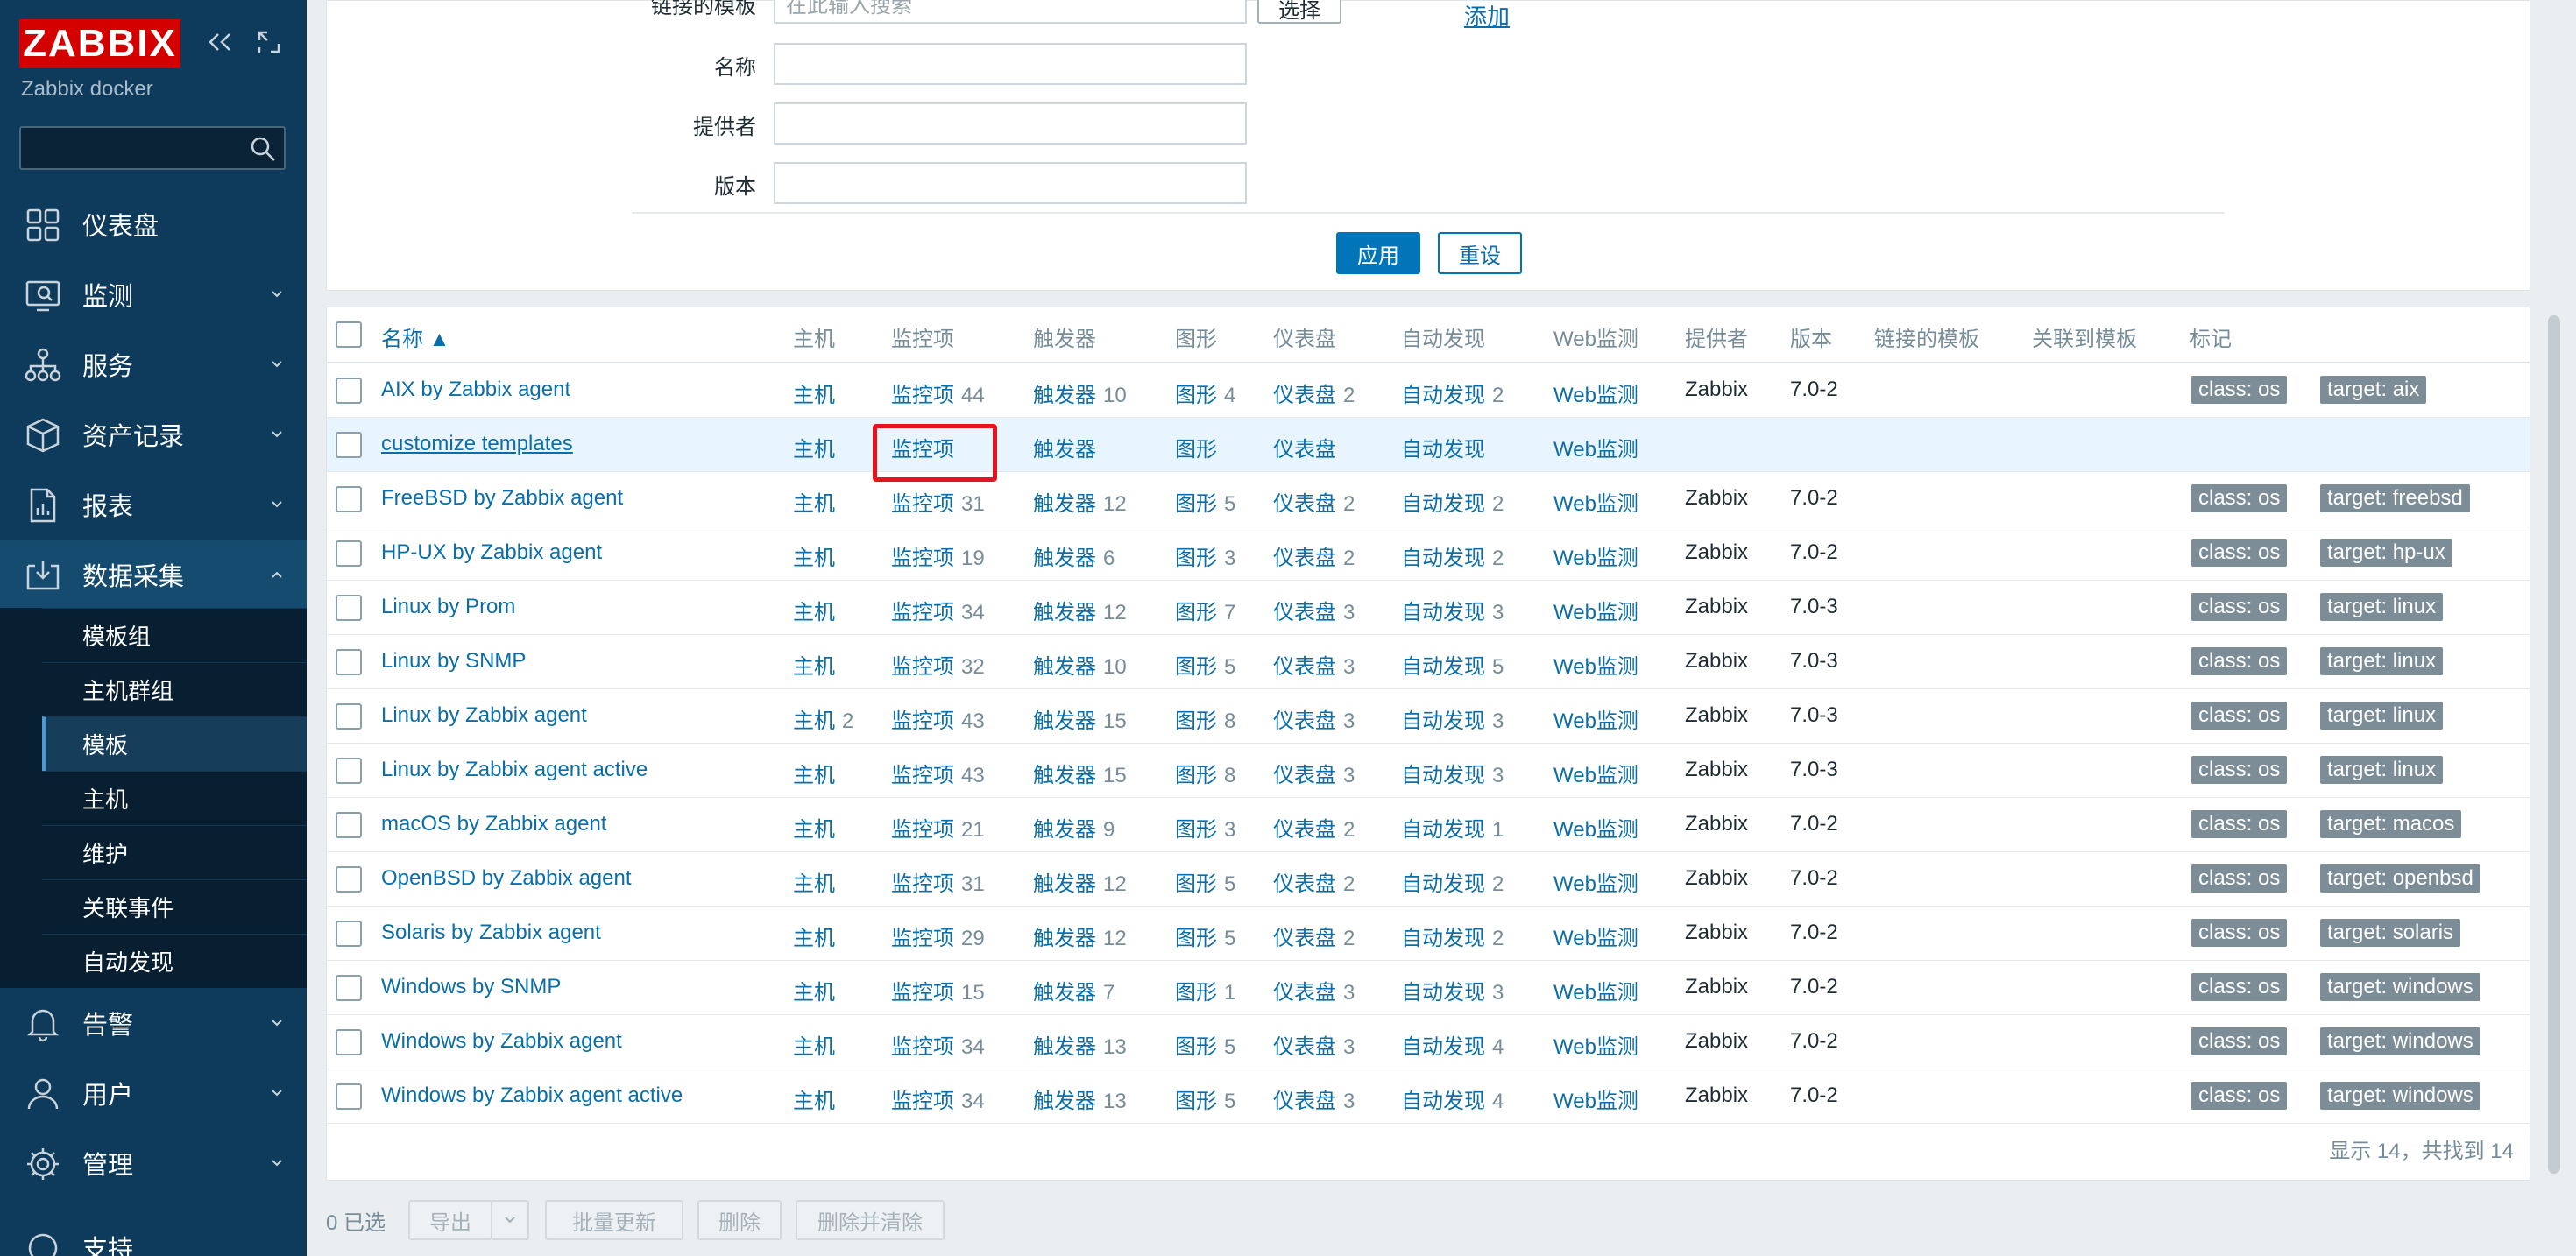  What do you see at coordinates (153, 1023) in the screenshot?
I see `menu-alerts: 告警` at bounding box center [153, 1023].